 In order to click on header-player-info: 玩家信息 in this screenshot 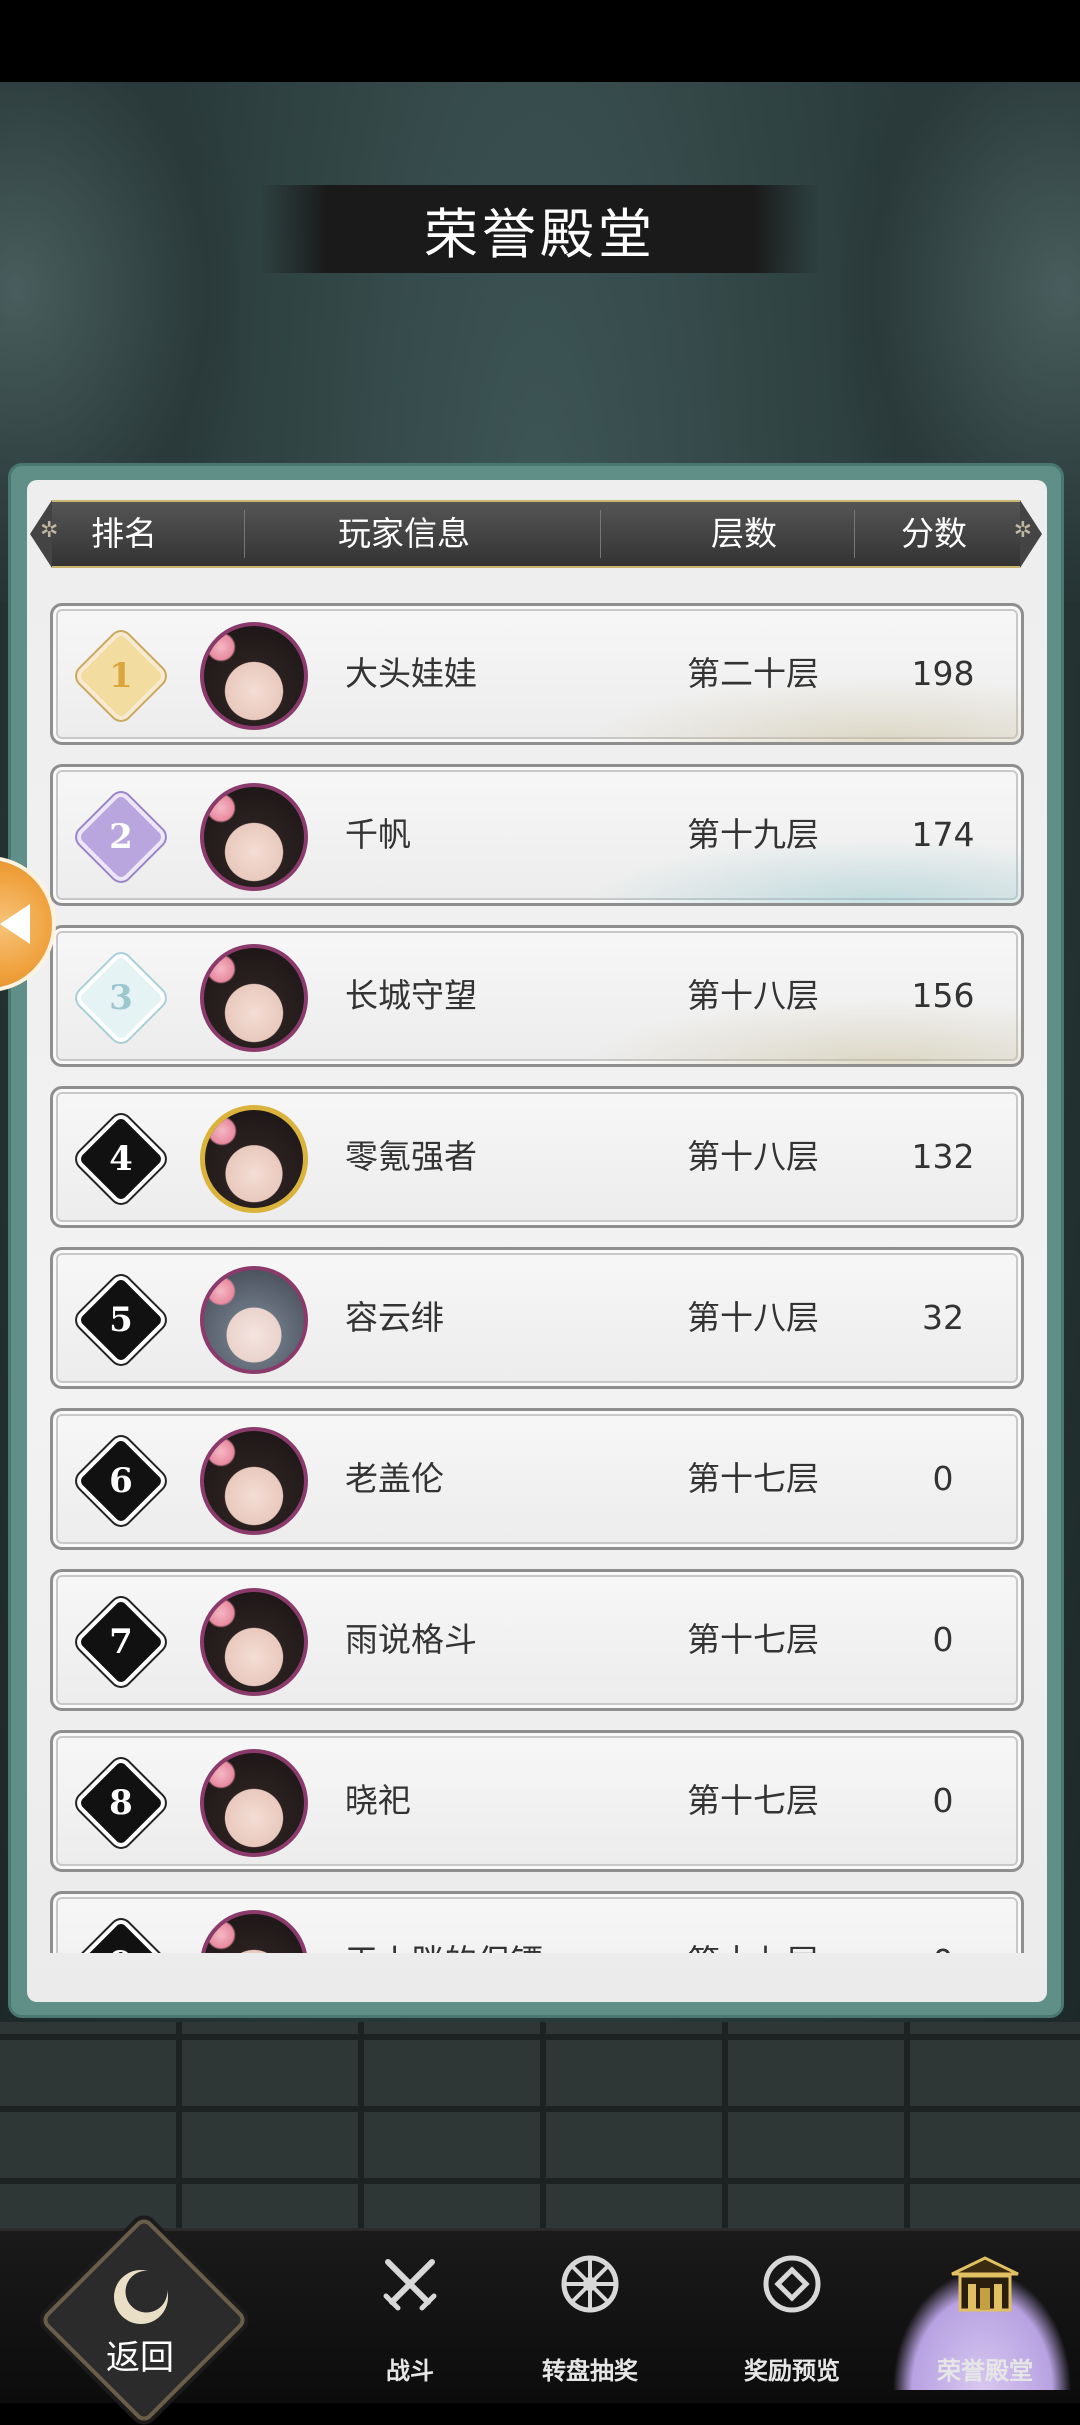, I will do `click(404, 533)`.